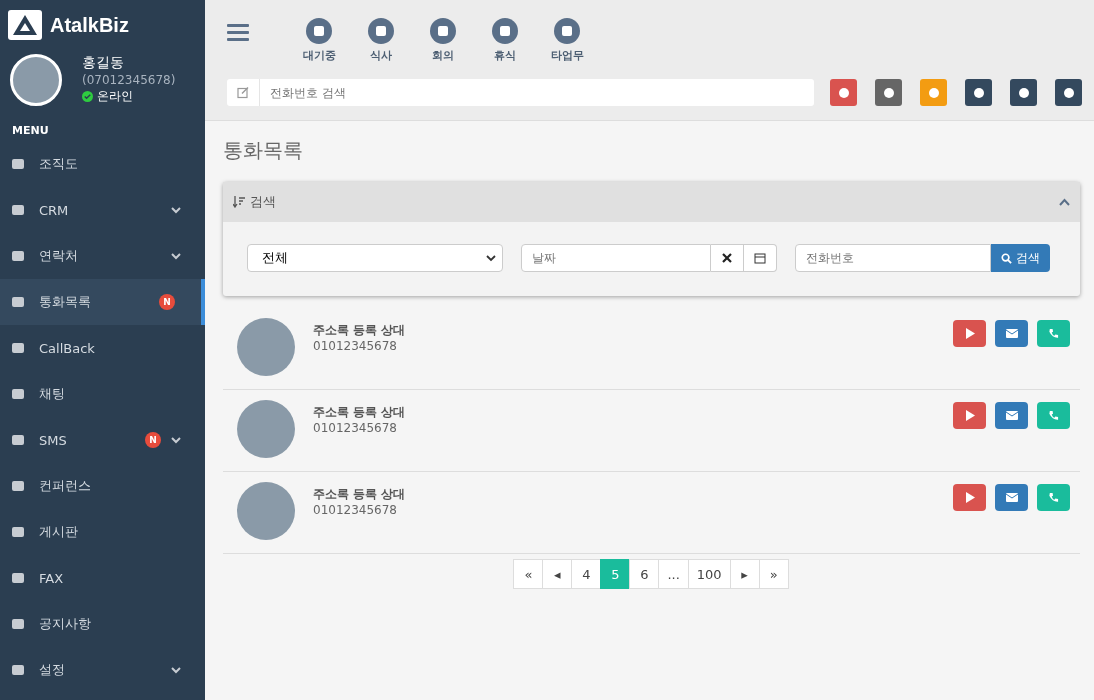  What do you see at coordinates (505, 40) in the screenshot?
I see `status-button: 휴식` at bounding box center [505, 40].